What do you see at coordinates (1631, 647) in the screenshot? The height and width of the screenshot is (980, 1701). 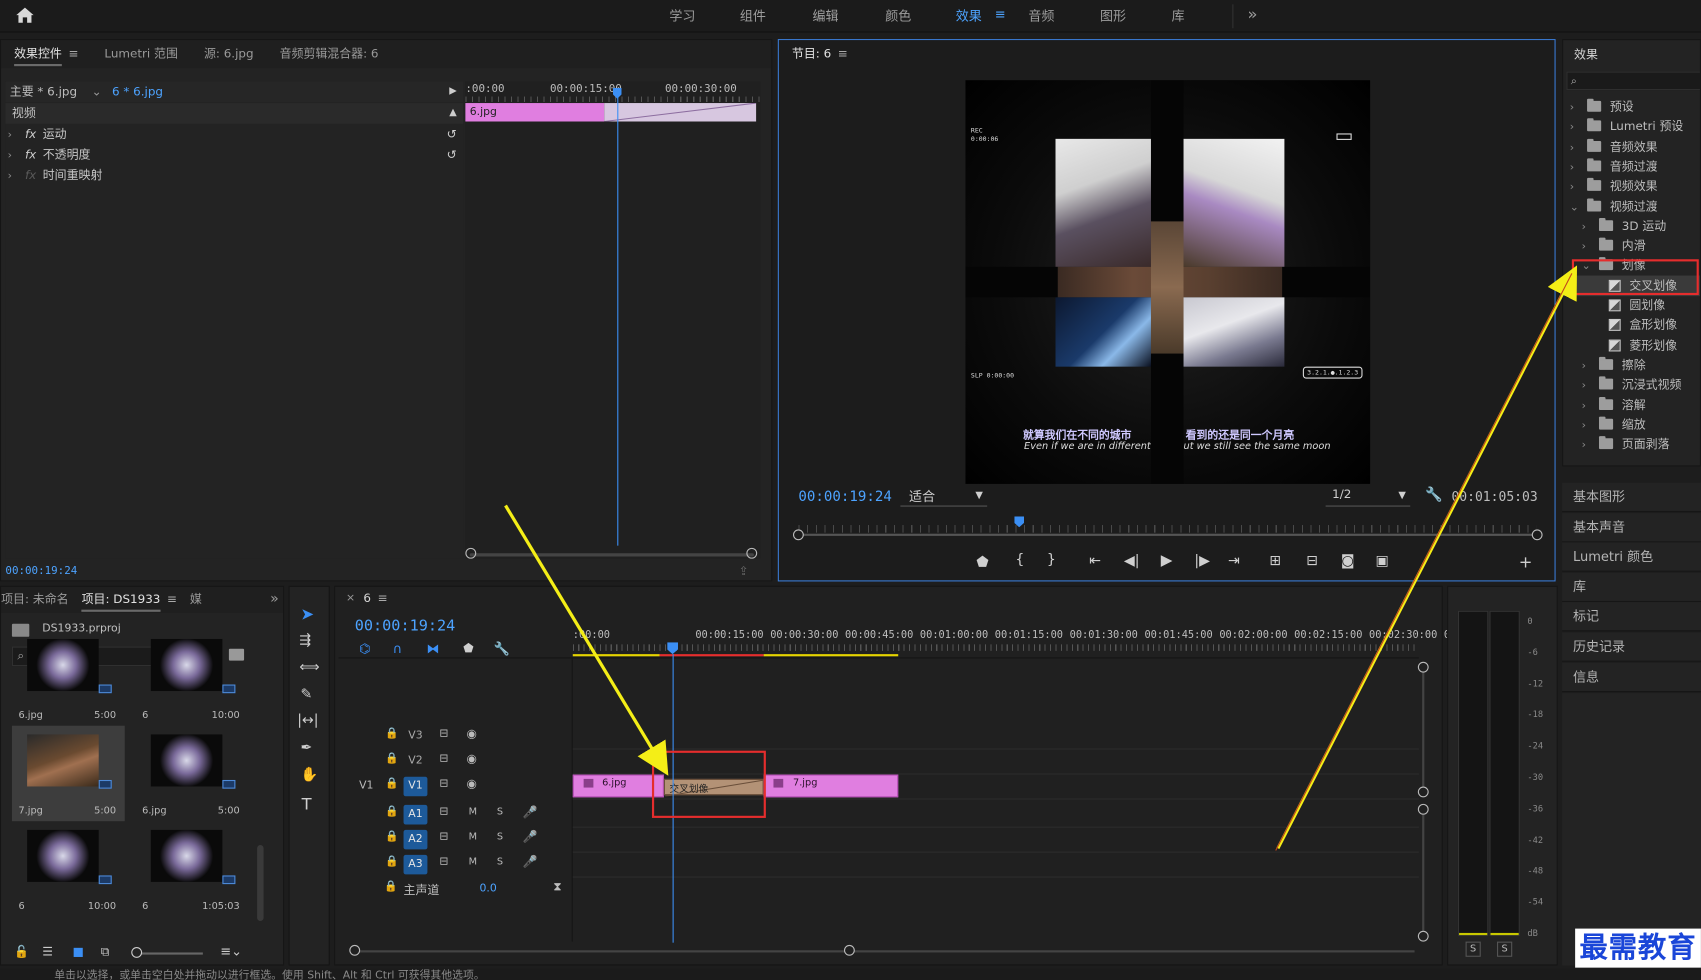 I see `panel-link: 历史记录` at bounding box center [1631, 647].